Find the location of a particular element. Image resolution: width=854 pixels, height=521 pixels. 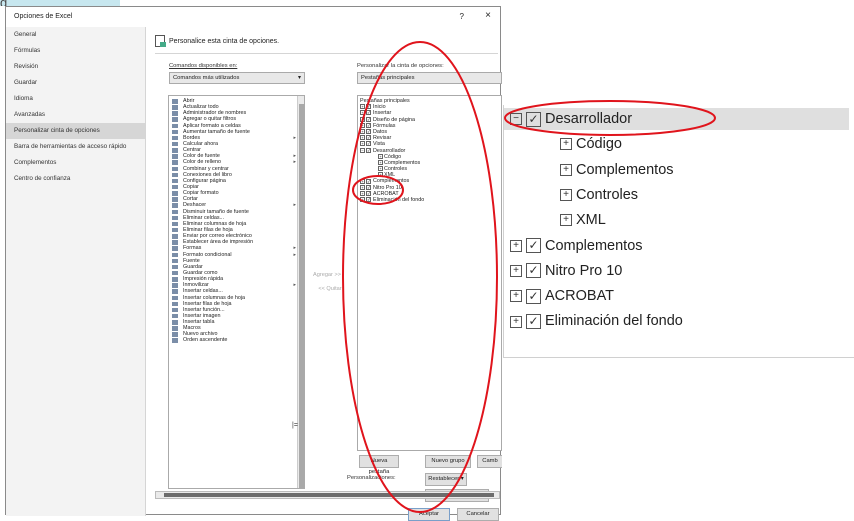

zoom-tab-item: + ✓ Complementos is located at coordinates (576, 246).